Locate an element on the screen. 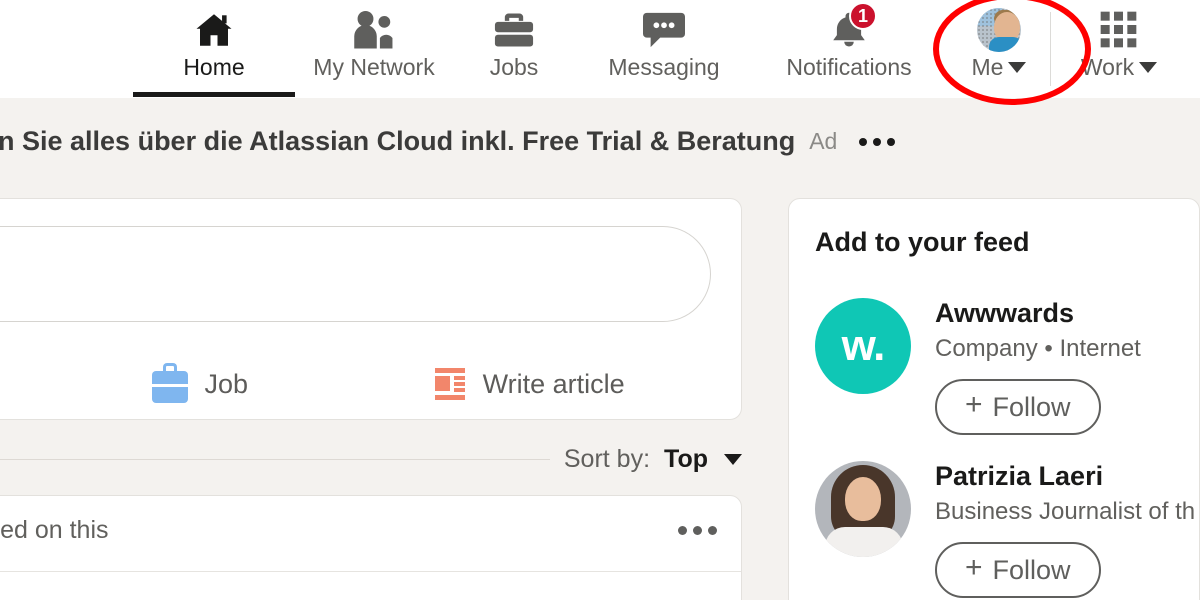  sort-divider-line is located at coordinates (275, 459).